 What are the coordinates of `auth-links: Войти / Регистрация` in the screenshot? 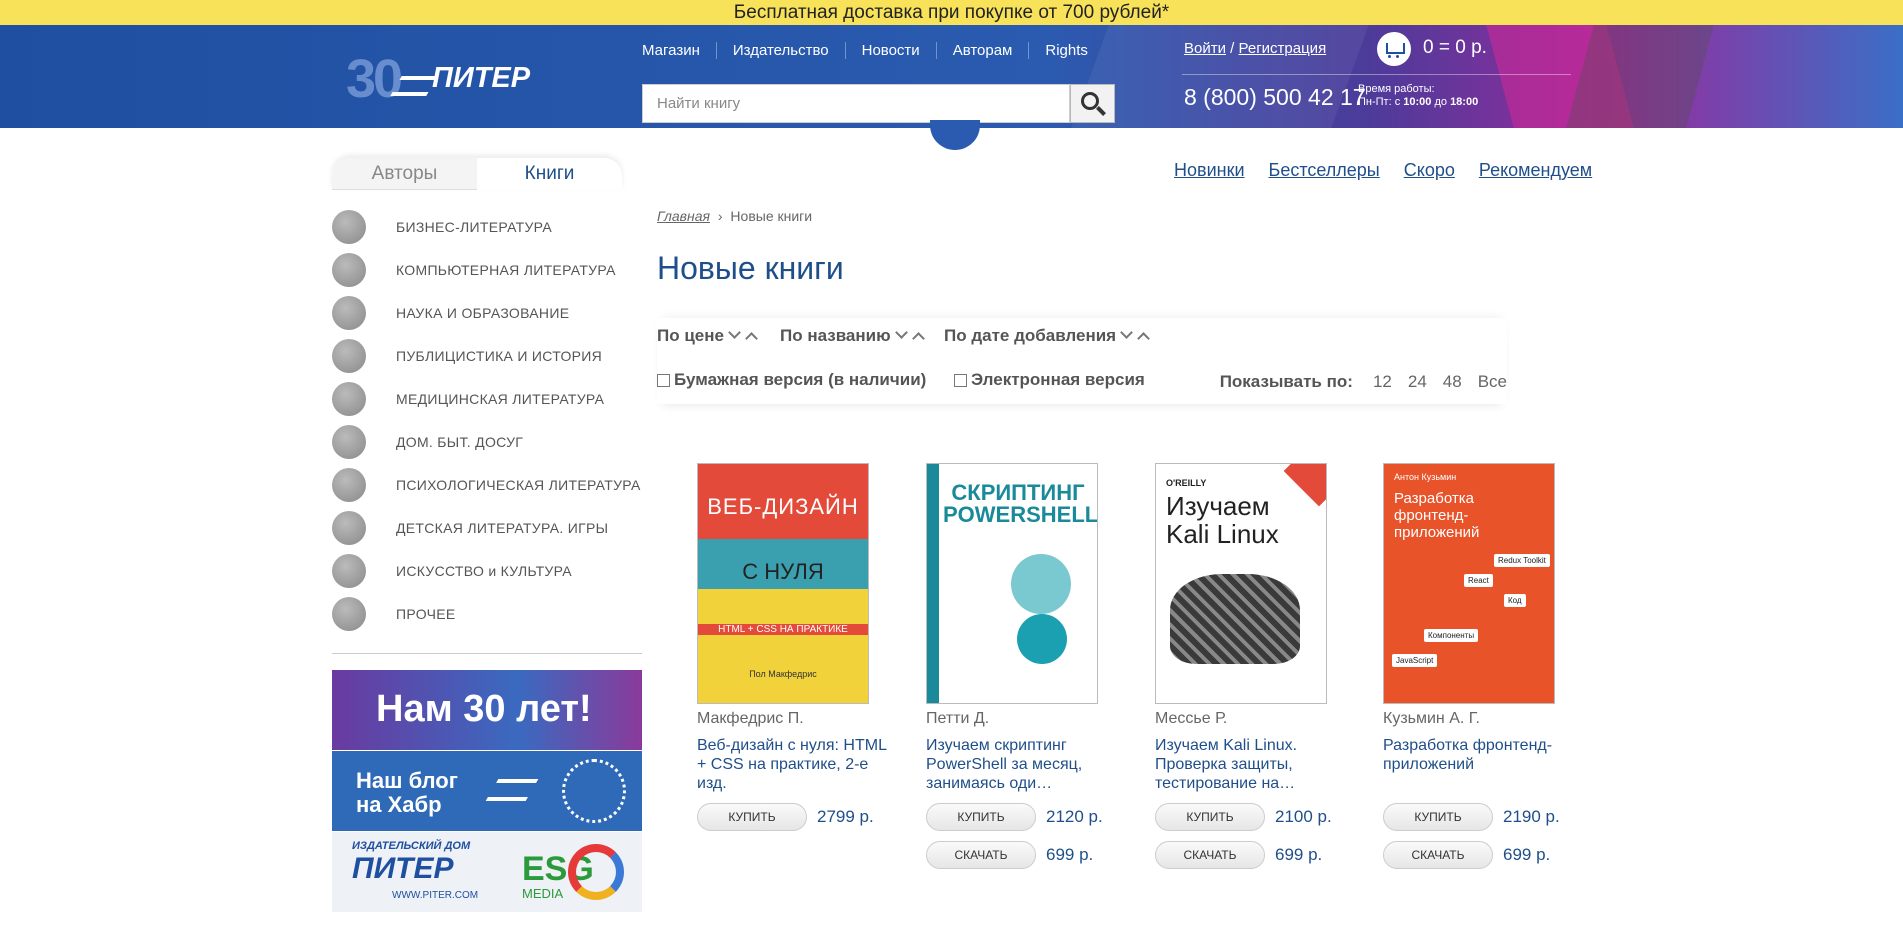 It's located at (1255, 48).